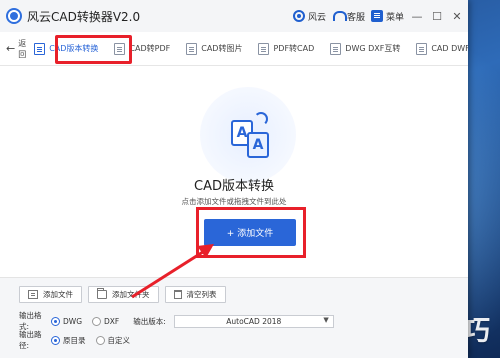  Describe the element at coordinates (84, 16) in the screenshot. I see `app-title: 风云CAD转换器V2.0` at that location.